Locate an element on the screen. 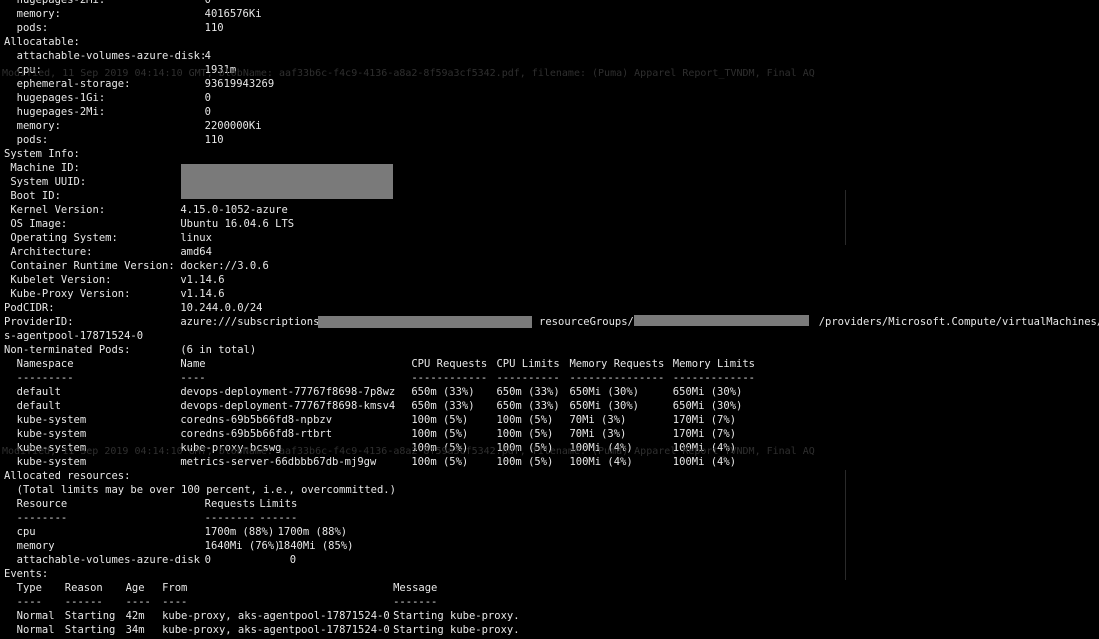  terminal-text: Operating System: is located at coordinates (61, 238).